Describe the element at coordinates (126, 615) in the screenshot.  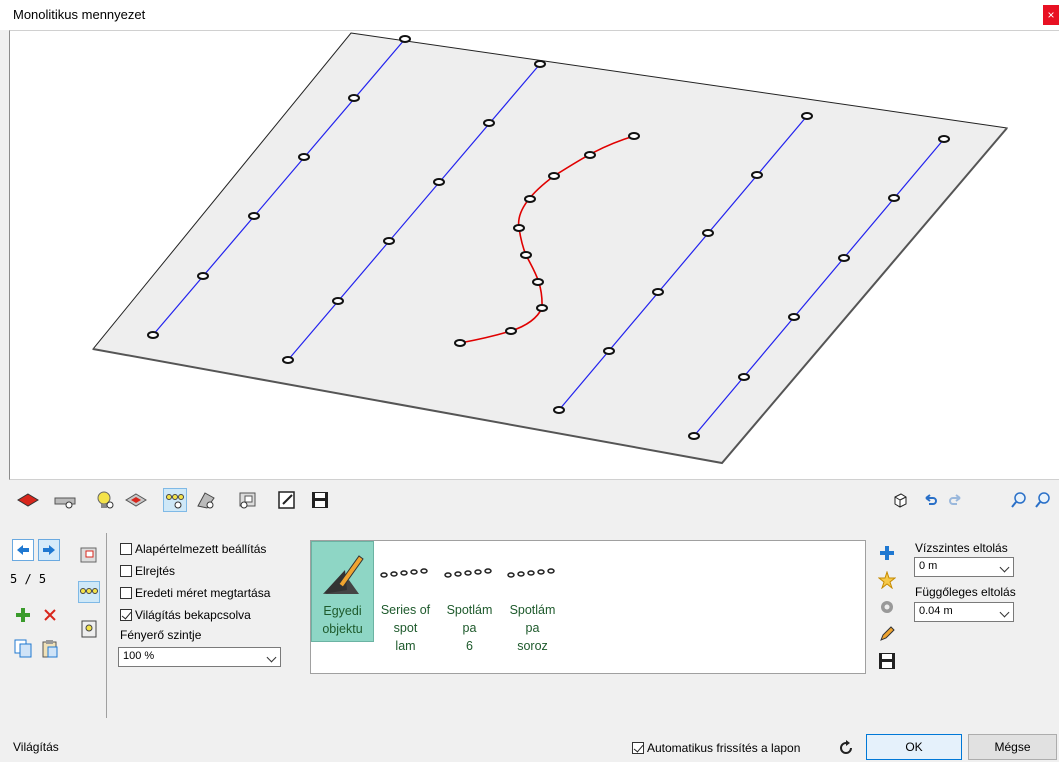
I see `lighting-on-checkbox` at that location.